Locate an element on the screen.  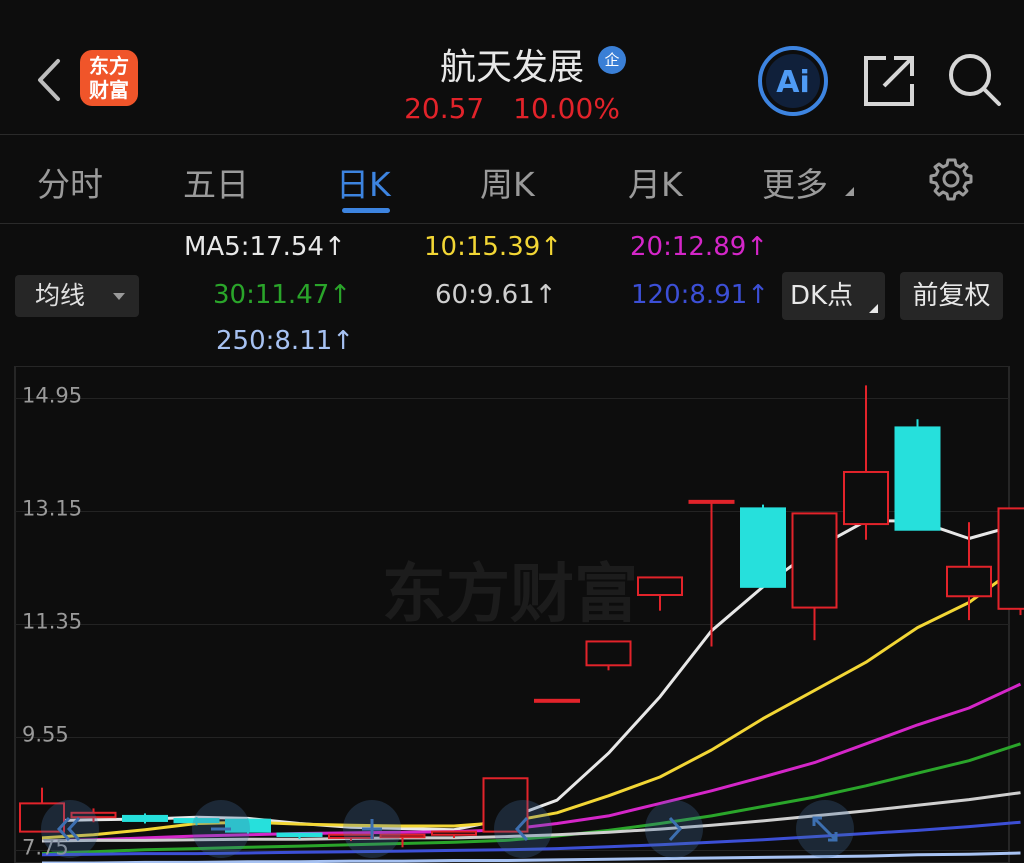
minus-icon is located at coordinates (221, 829).